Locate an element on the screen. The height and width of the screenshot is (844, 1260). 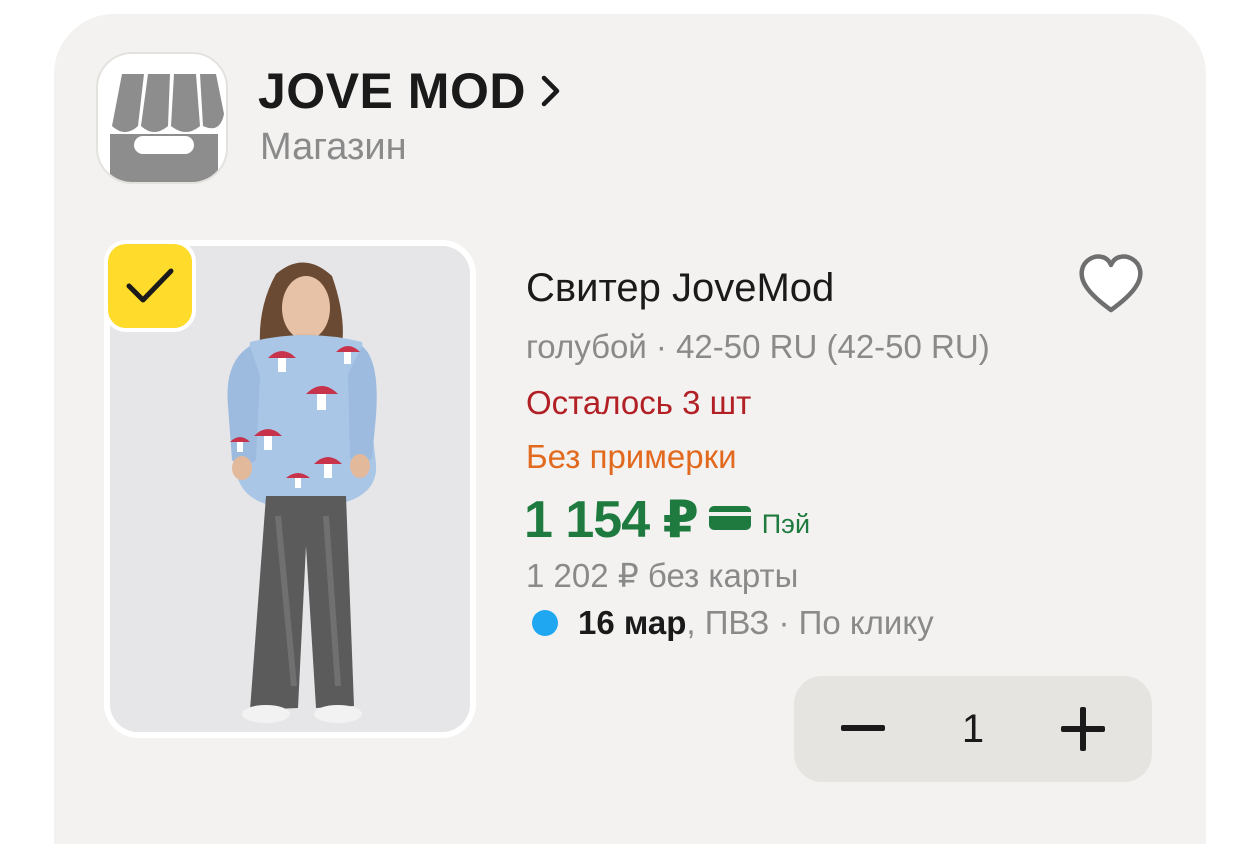
chevron-right-icon is located at coordinates (551, 91).